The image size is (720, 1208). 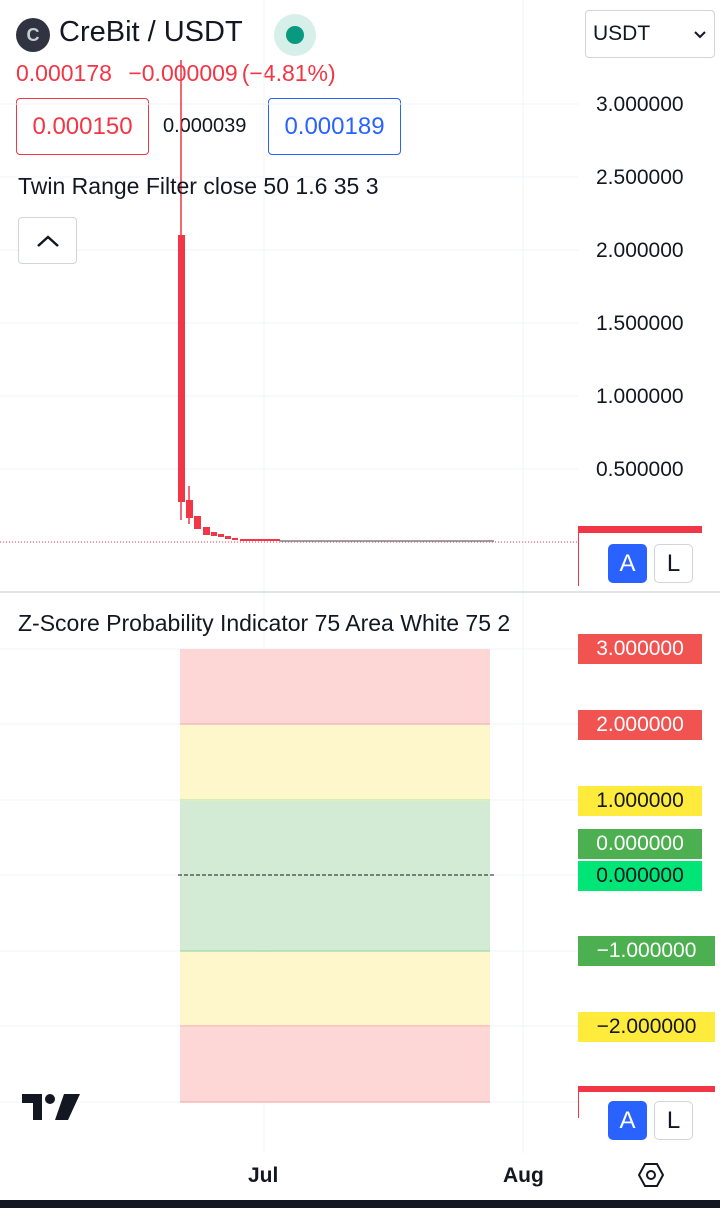 What do you see at coordinates (263, 1175) in the screenshot?
I see `time-axis-label: Jul` at bounding box center [263, 1175].